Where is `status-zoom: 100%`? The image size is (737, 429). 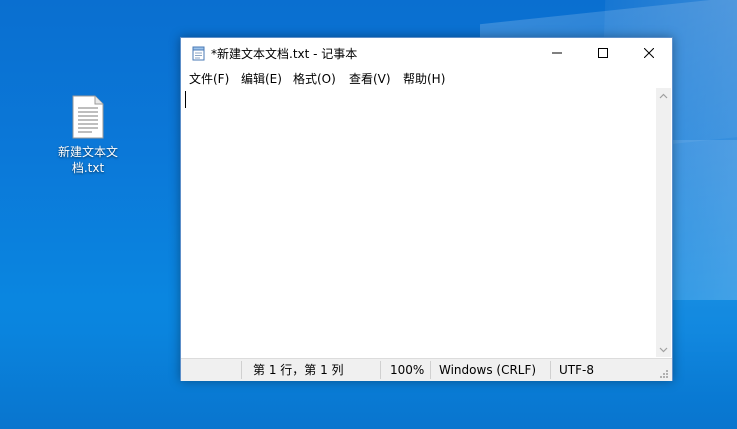 status-zoom: 100% is located at coordinates (407, 370).